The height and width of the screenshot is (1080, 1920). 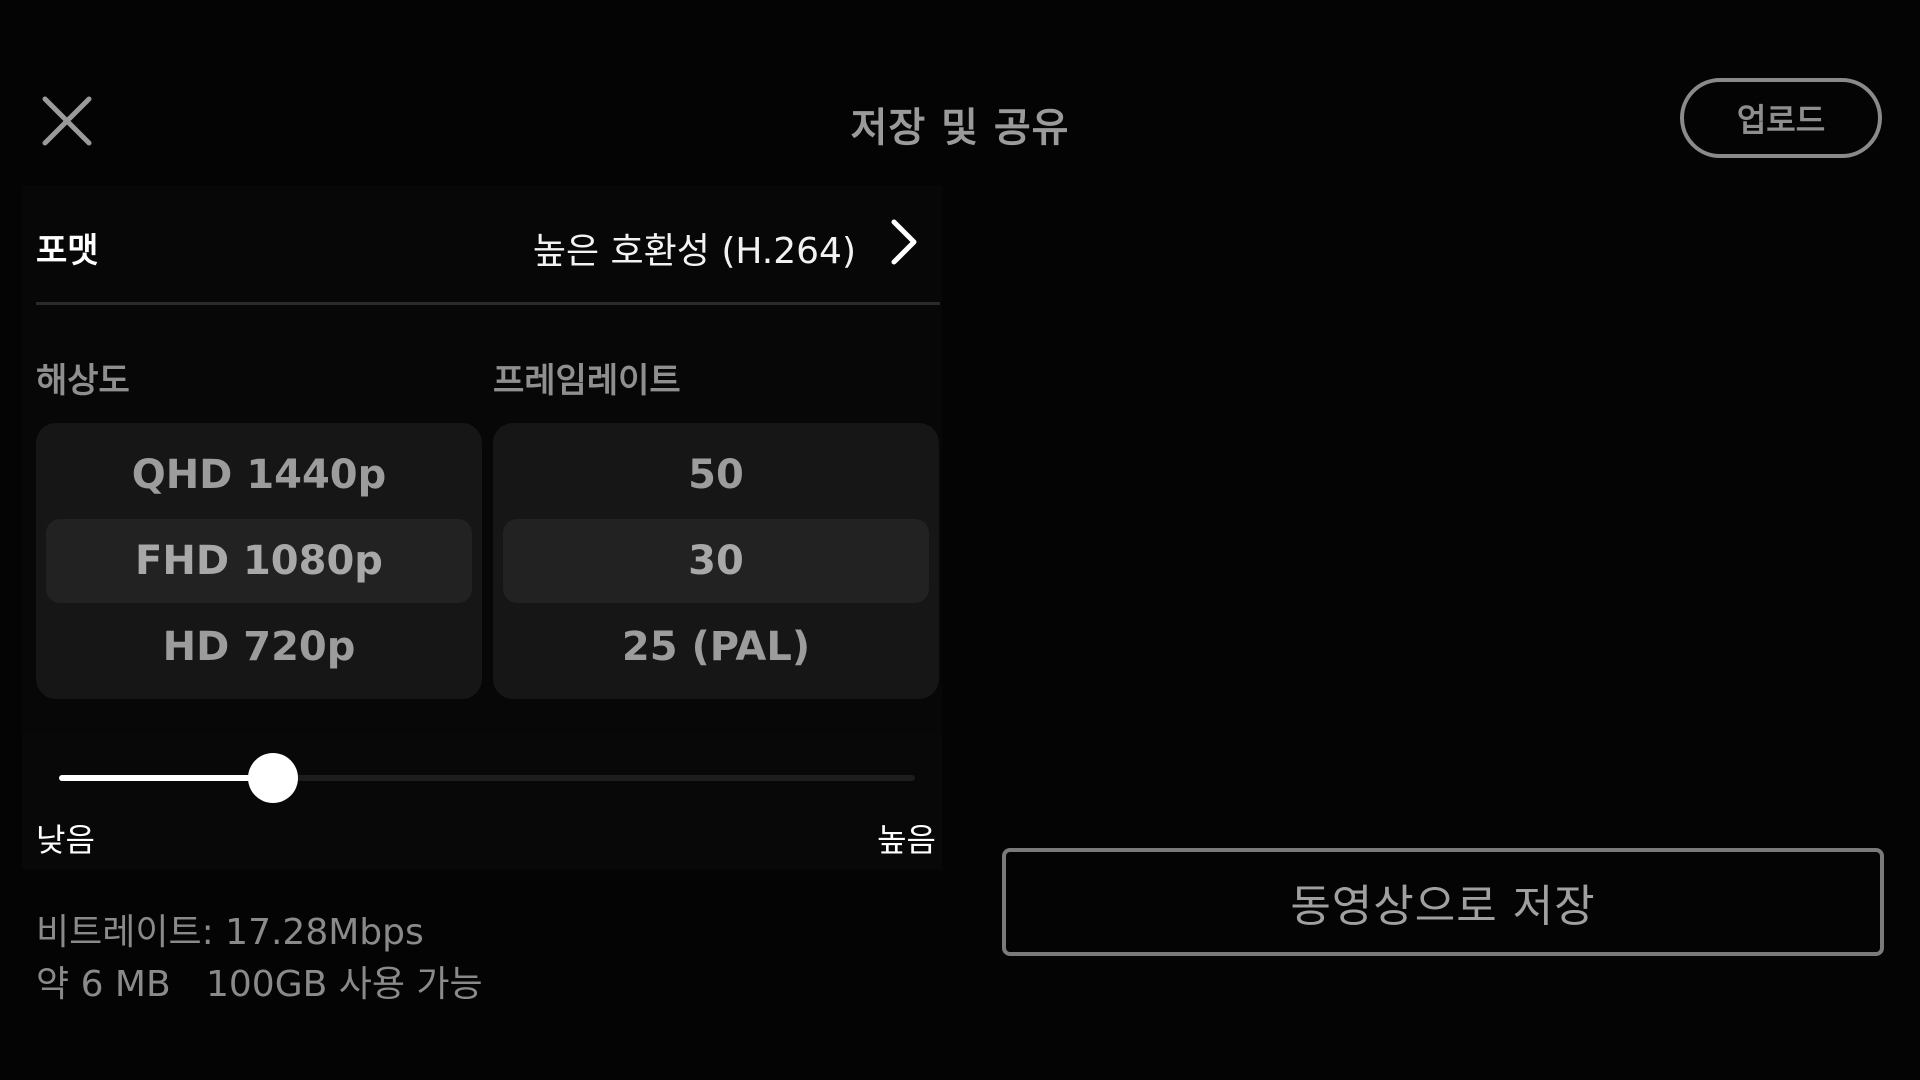 I want to click on chevron-right-icon, so click(x=904, y=242).